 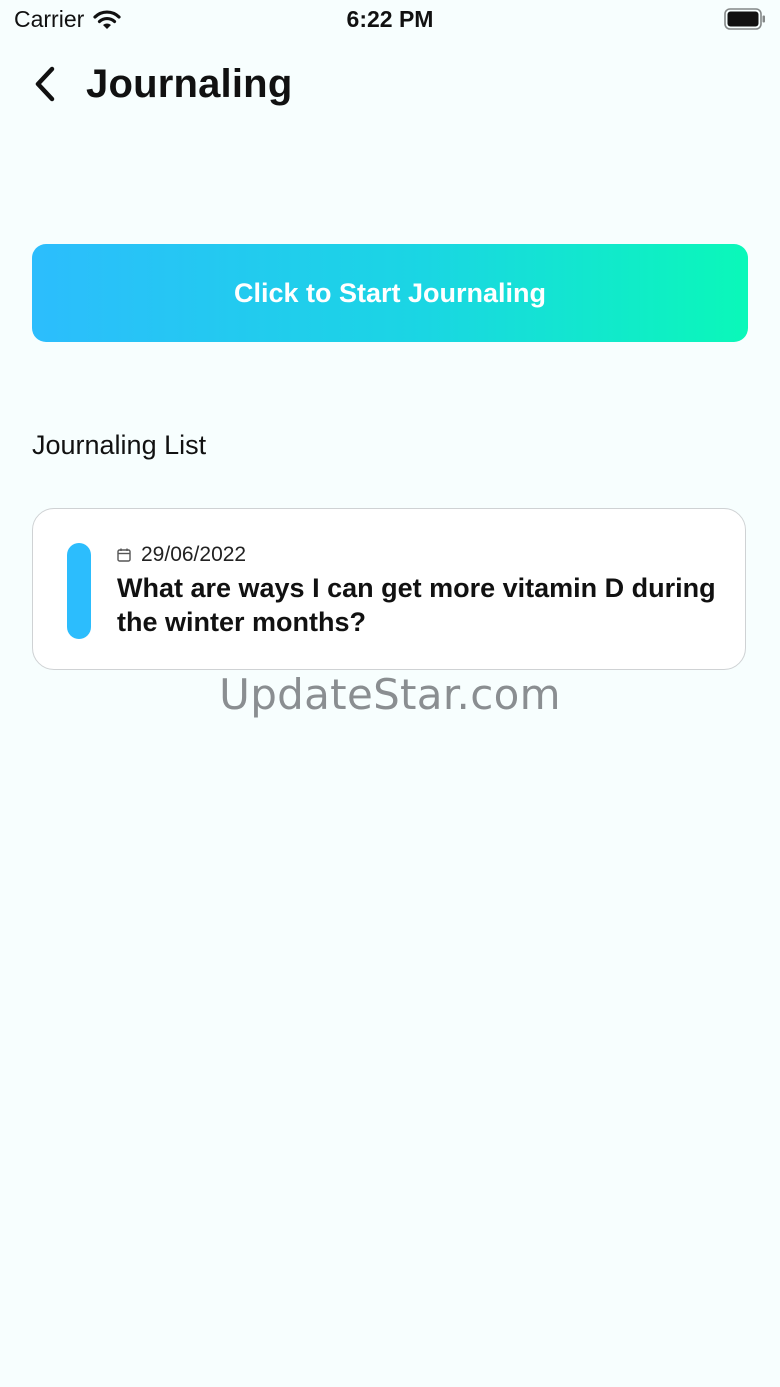 I want to click on chevron-left-icon, so click(x=45, y=84).